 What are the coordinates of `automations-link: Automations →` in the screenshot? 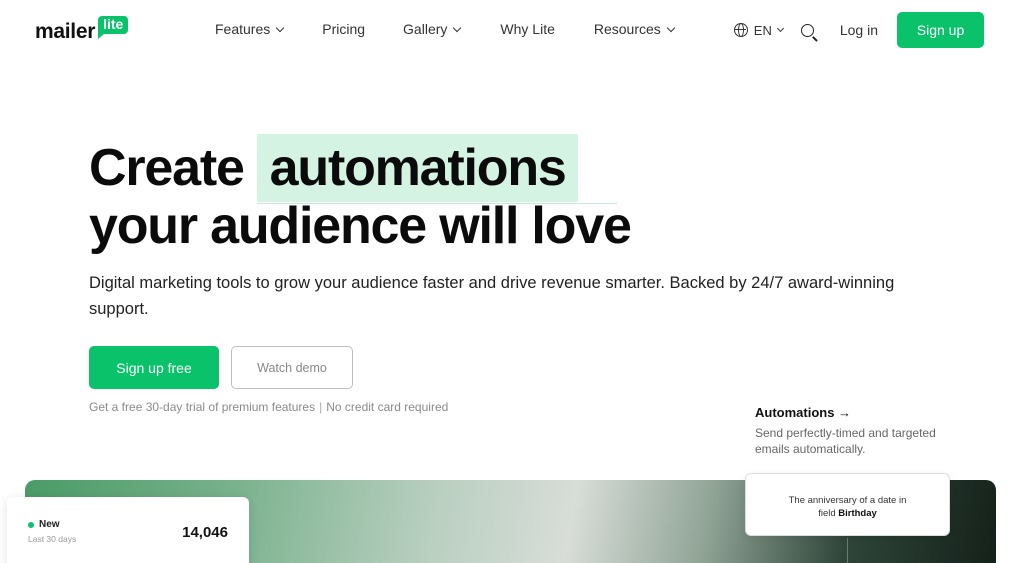 It's located at (803, 412).